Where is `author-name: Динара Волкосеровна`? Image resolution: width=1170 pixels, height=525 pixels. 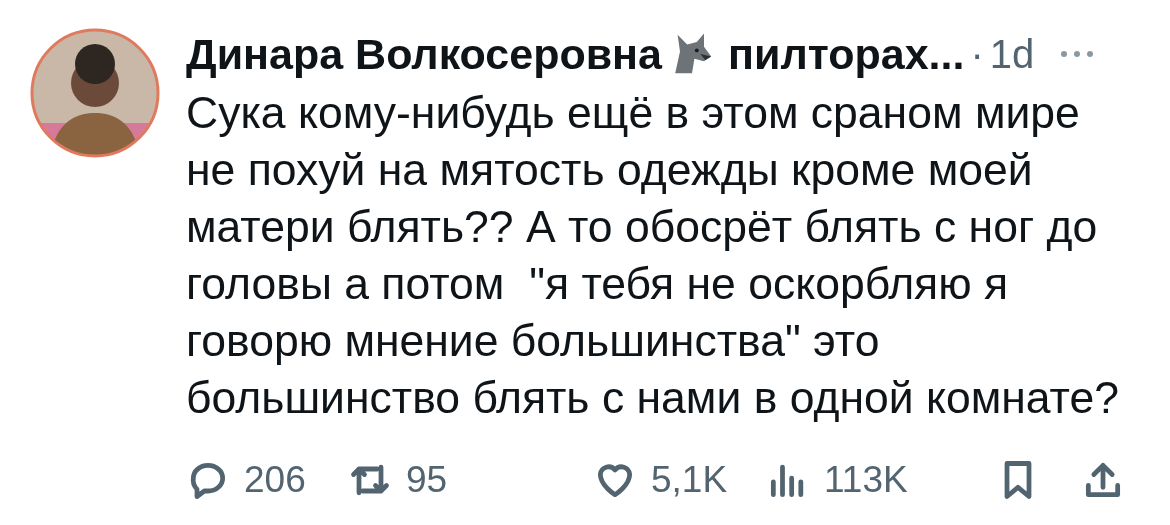
author-name: Динара Волкосеровна is located at coordinates (424, 54).